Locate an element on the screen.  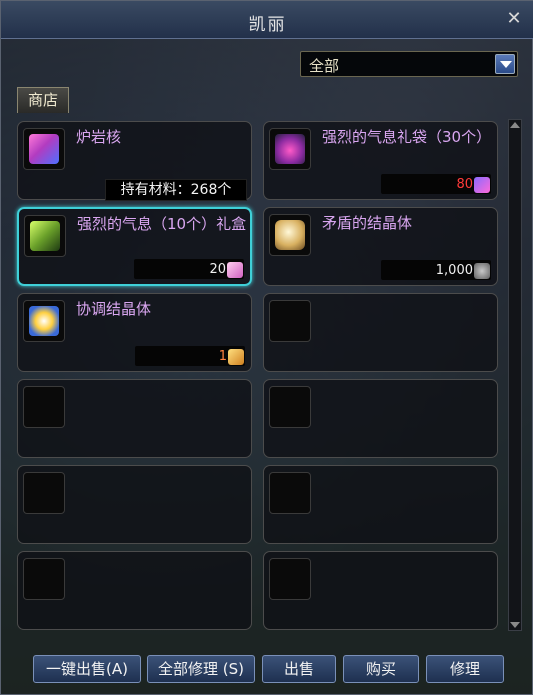
shop-slot-3: 强烈的气息（10个）礼盒 20 is located at coordinates (134, 246).